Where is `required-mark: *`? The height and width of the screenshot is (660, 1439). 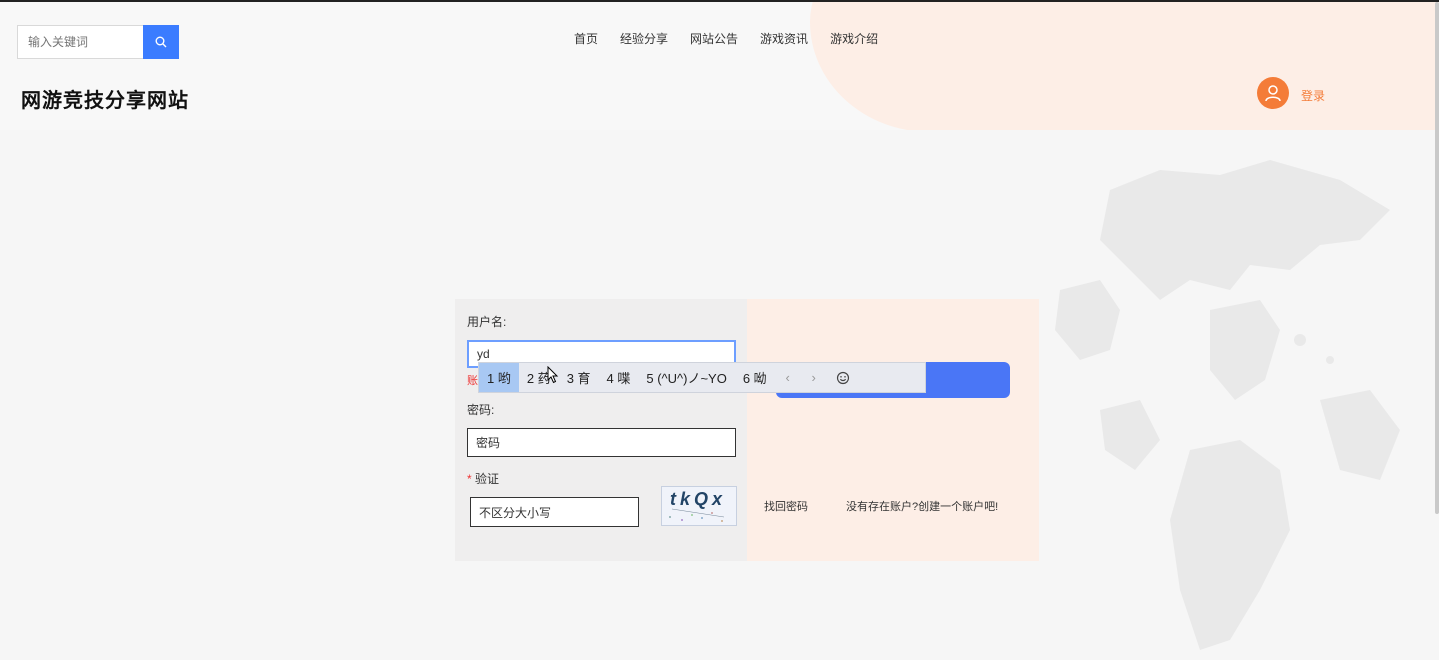 required-mark: * is located at coordinates (469, 479).